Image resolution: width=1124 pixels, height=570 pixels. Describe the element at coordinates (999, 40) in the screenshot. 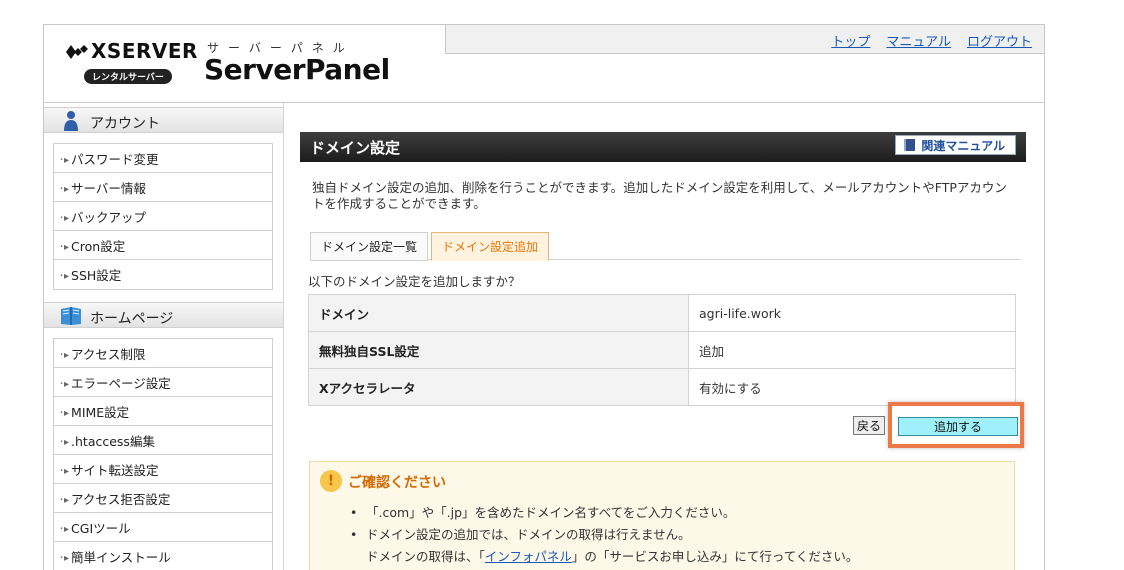

I see `nav-logout-link: ログアウト` at that location.